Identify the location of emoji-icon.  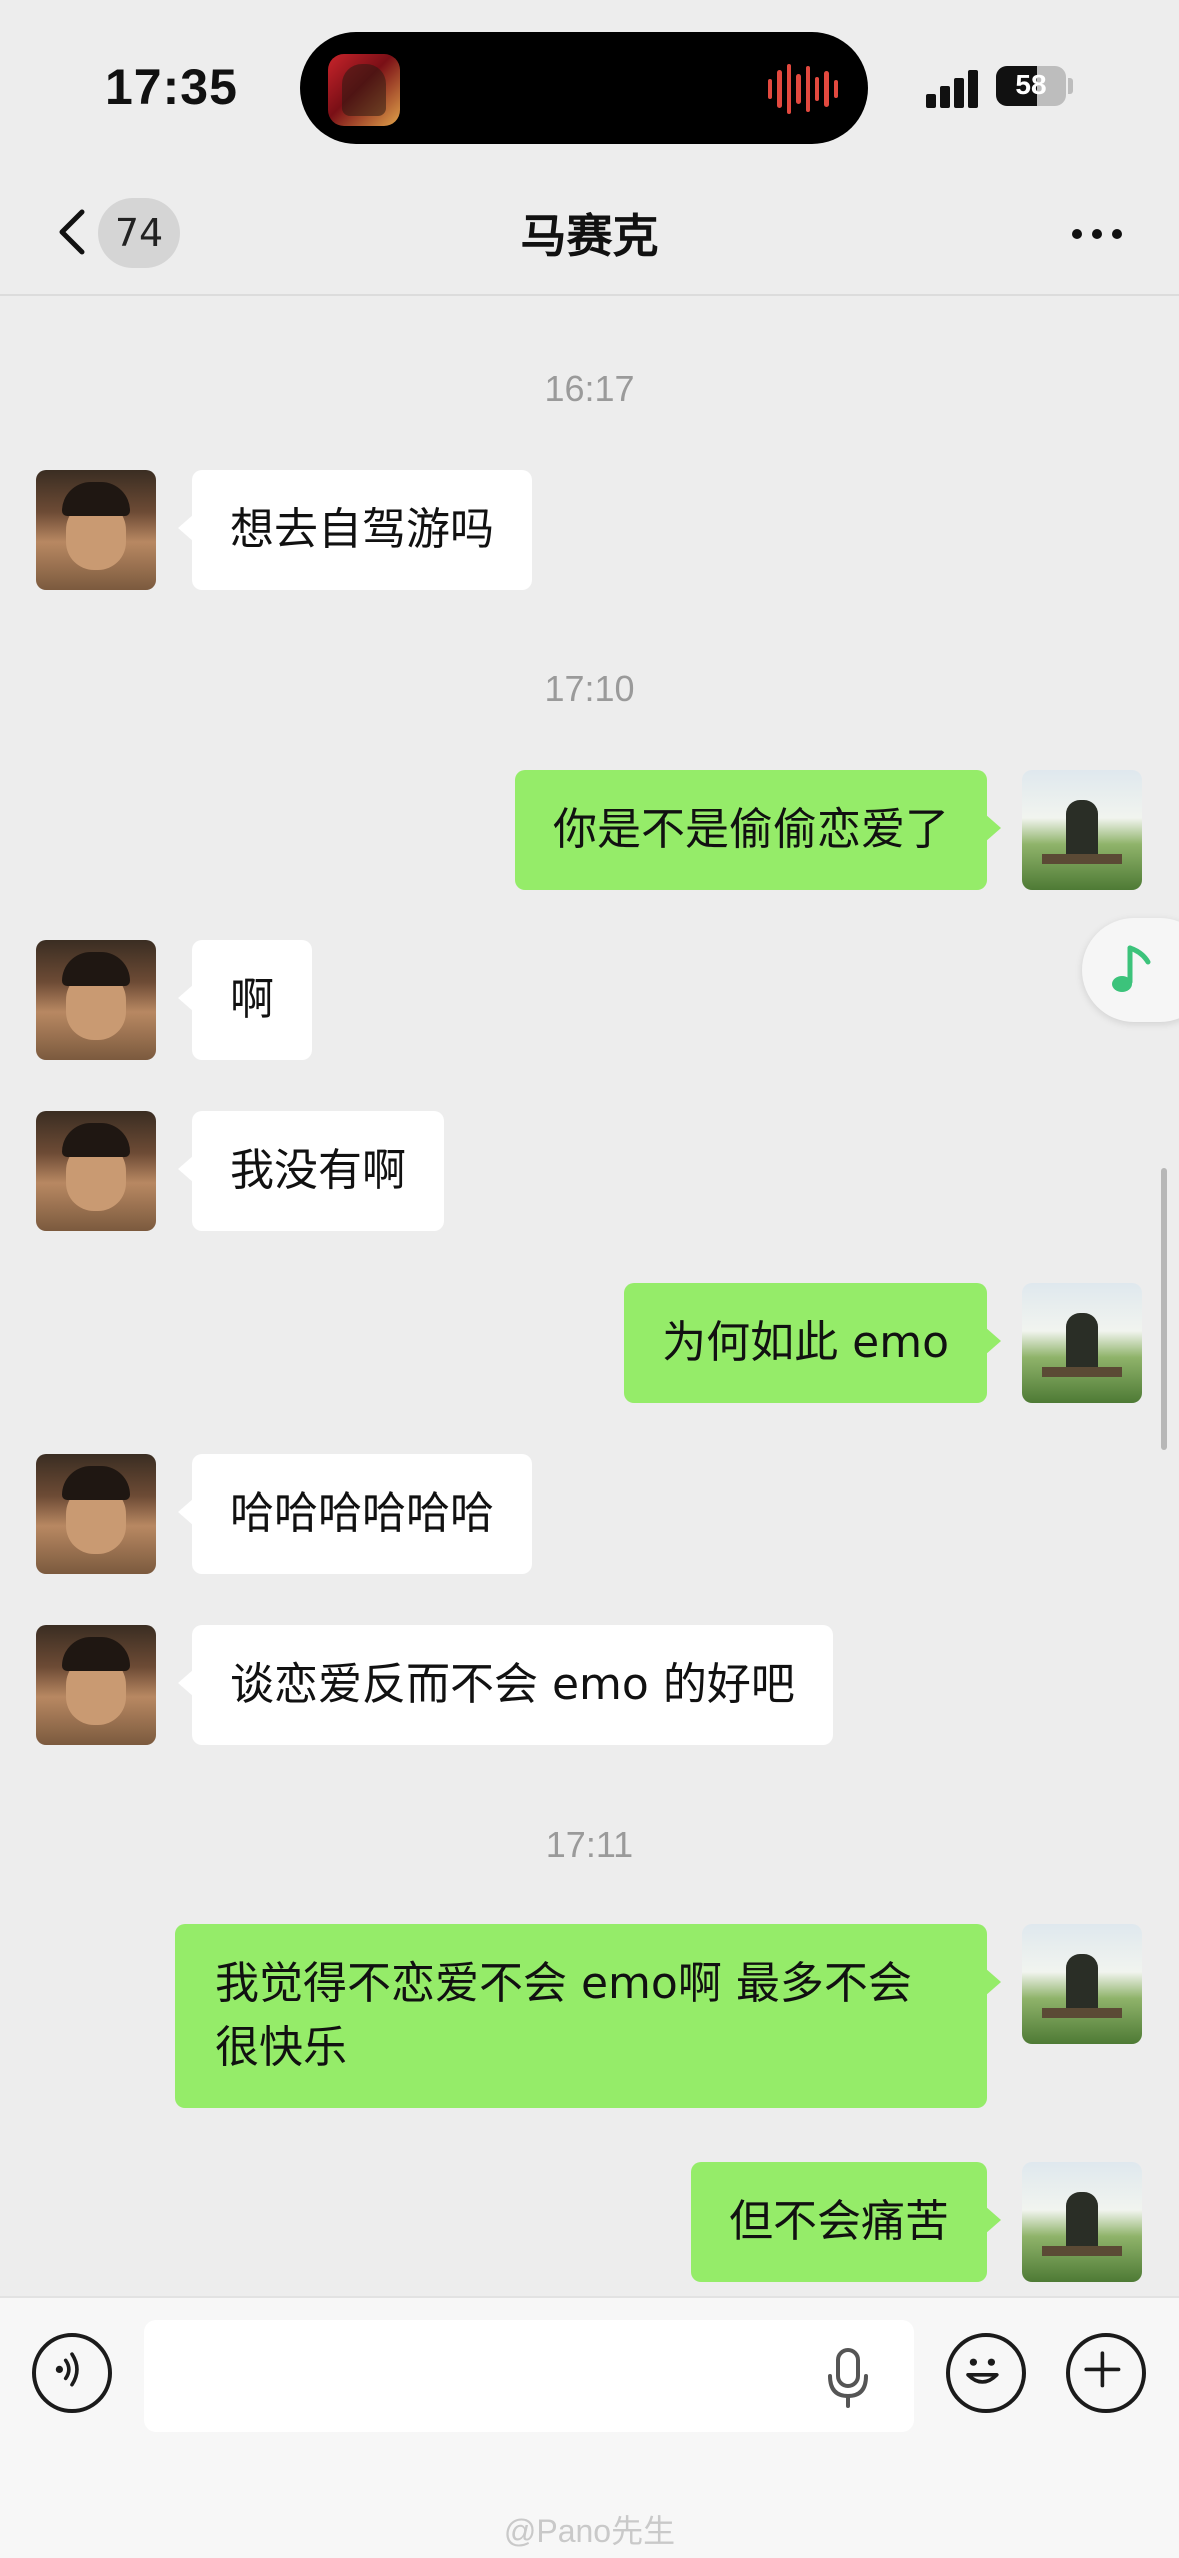
(986, 2373).